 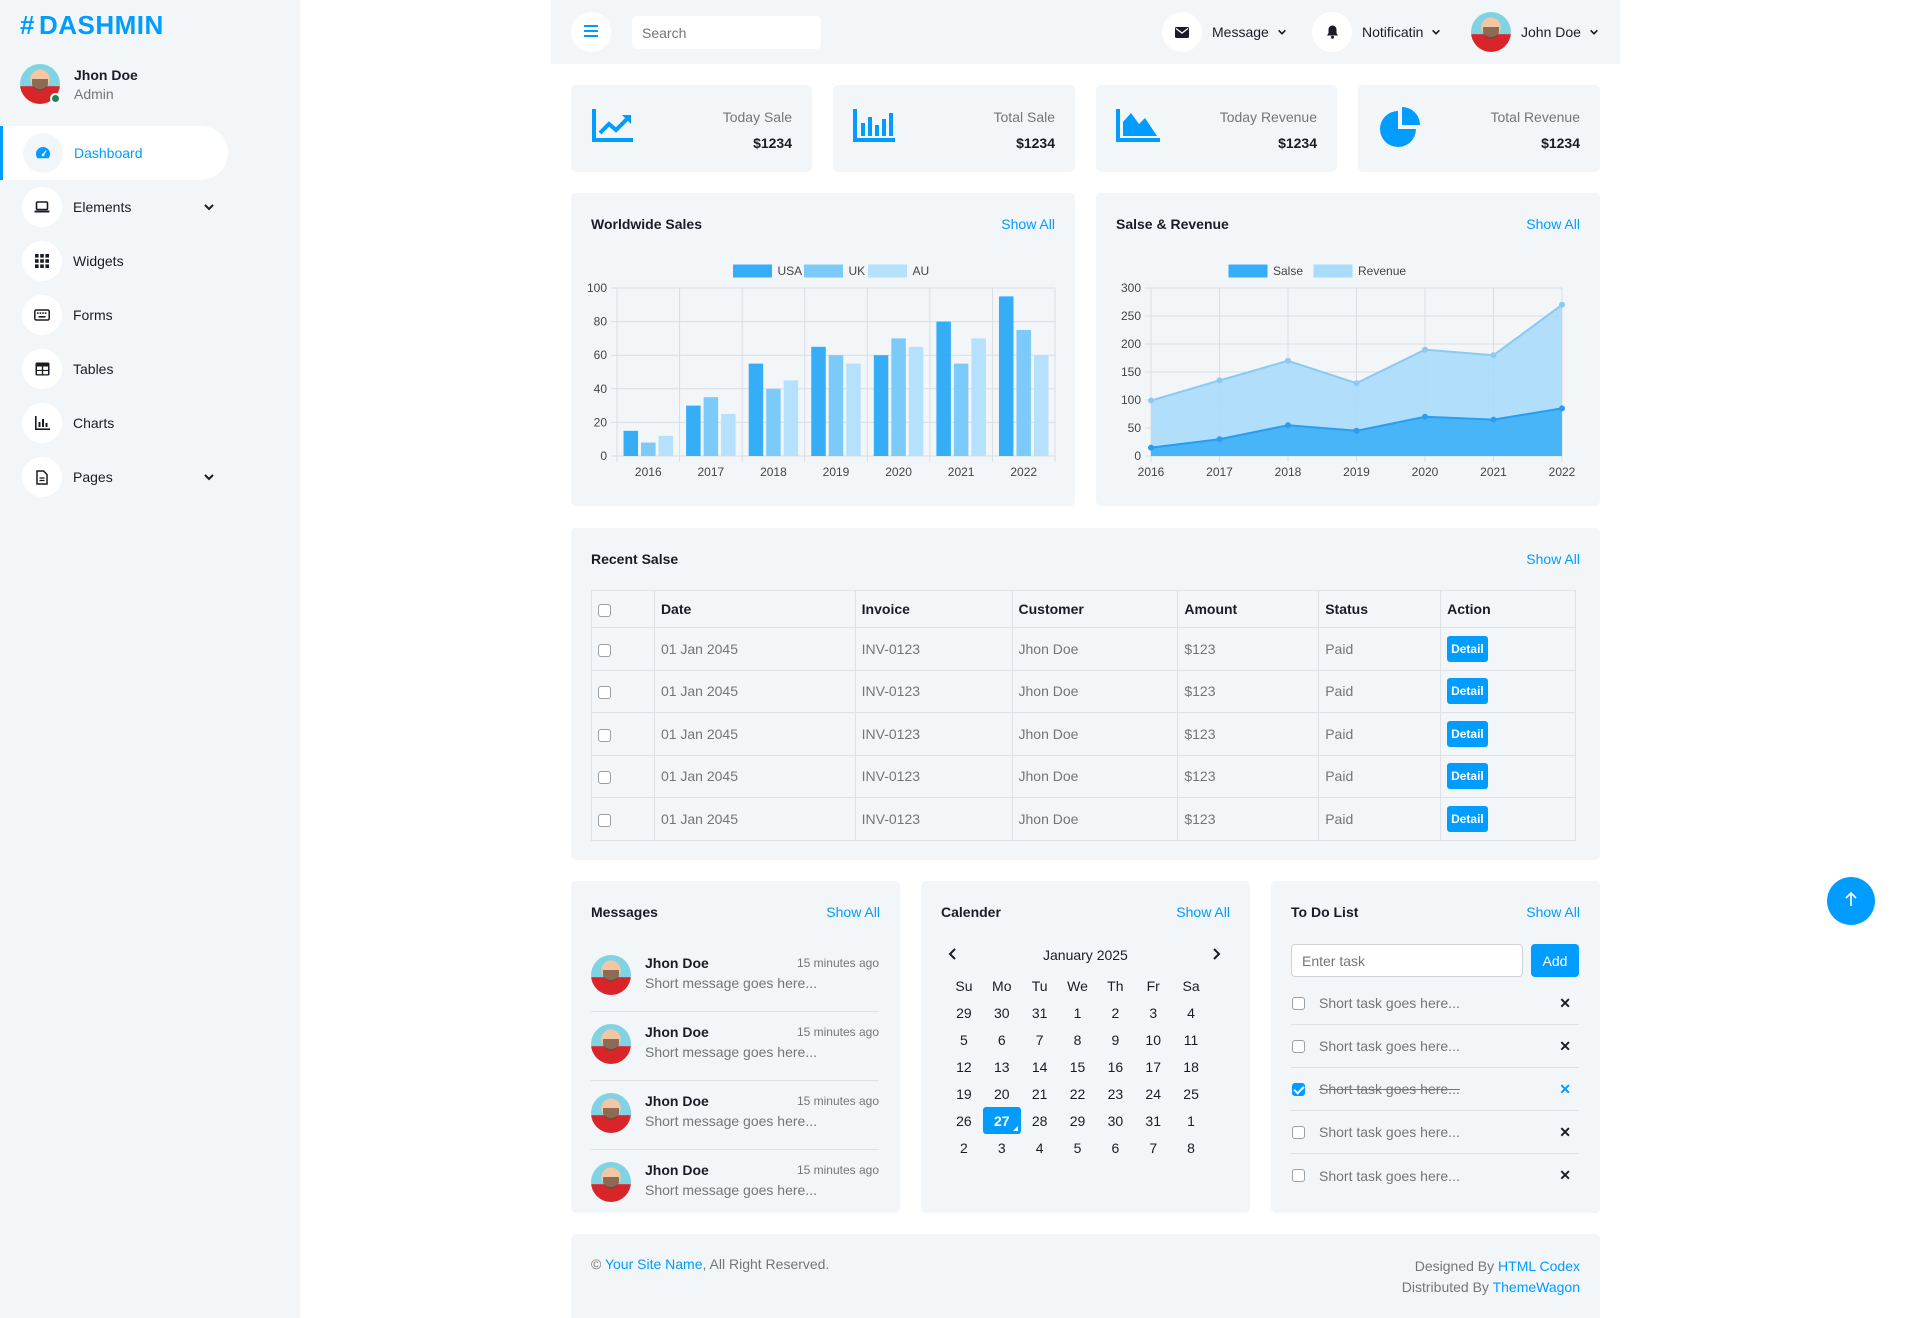 I want to click on calendar-day: 25, so click(x=1191, y=1093).